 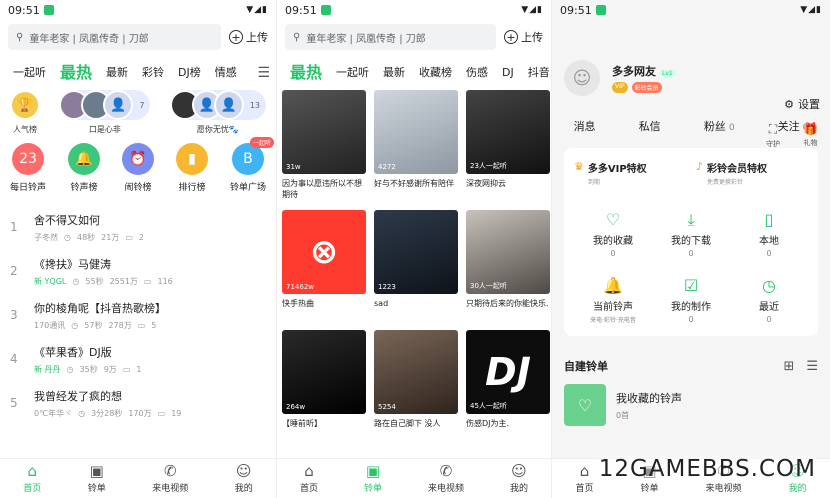 What do you see at coordinates (84, 168) in the screenshot?
I see `shortcut-ringtone-chart: 🔔 铃声榜` at bounding box center [84, 168].